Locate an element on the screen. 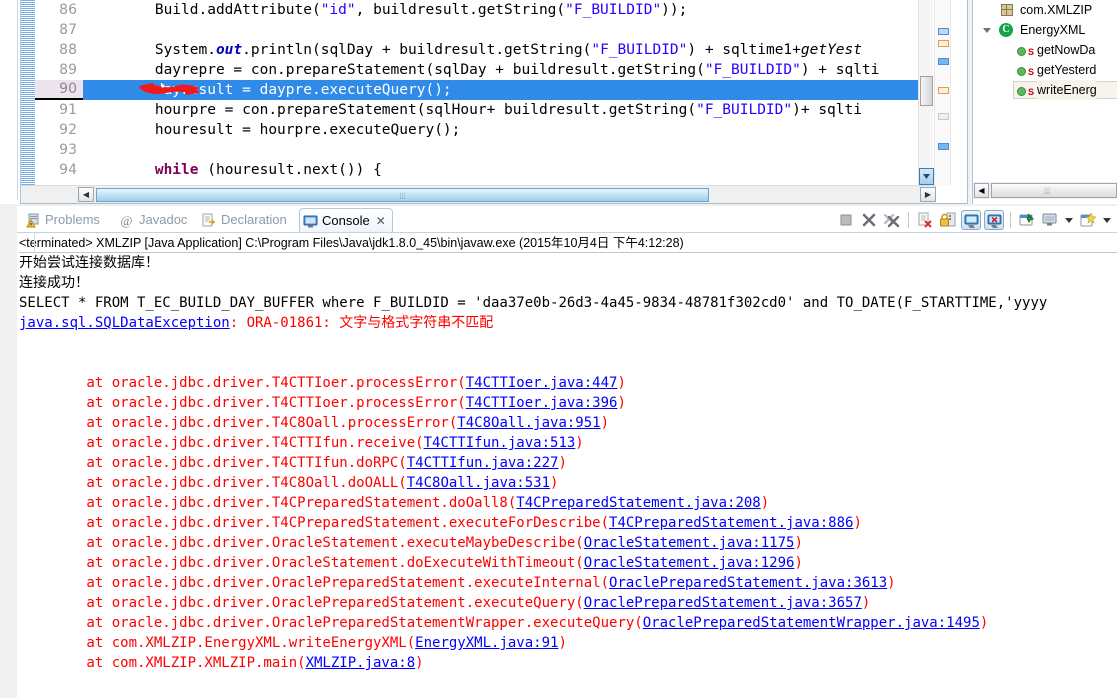  outline-horizontal-scrollbar: ◀ ⦙⦙⦙ is located at coordinates (1045, 190).